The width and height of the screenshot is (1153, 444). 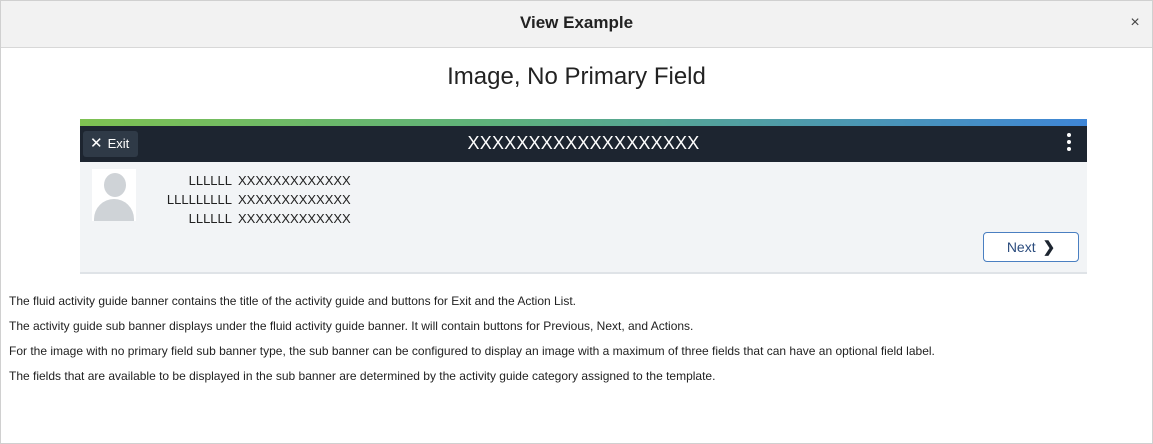 I want to click on next-button: Next ❯, so click(x=1031, y=247).